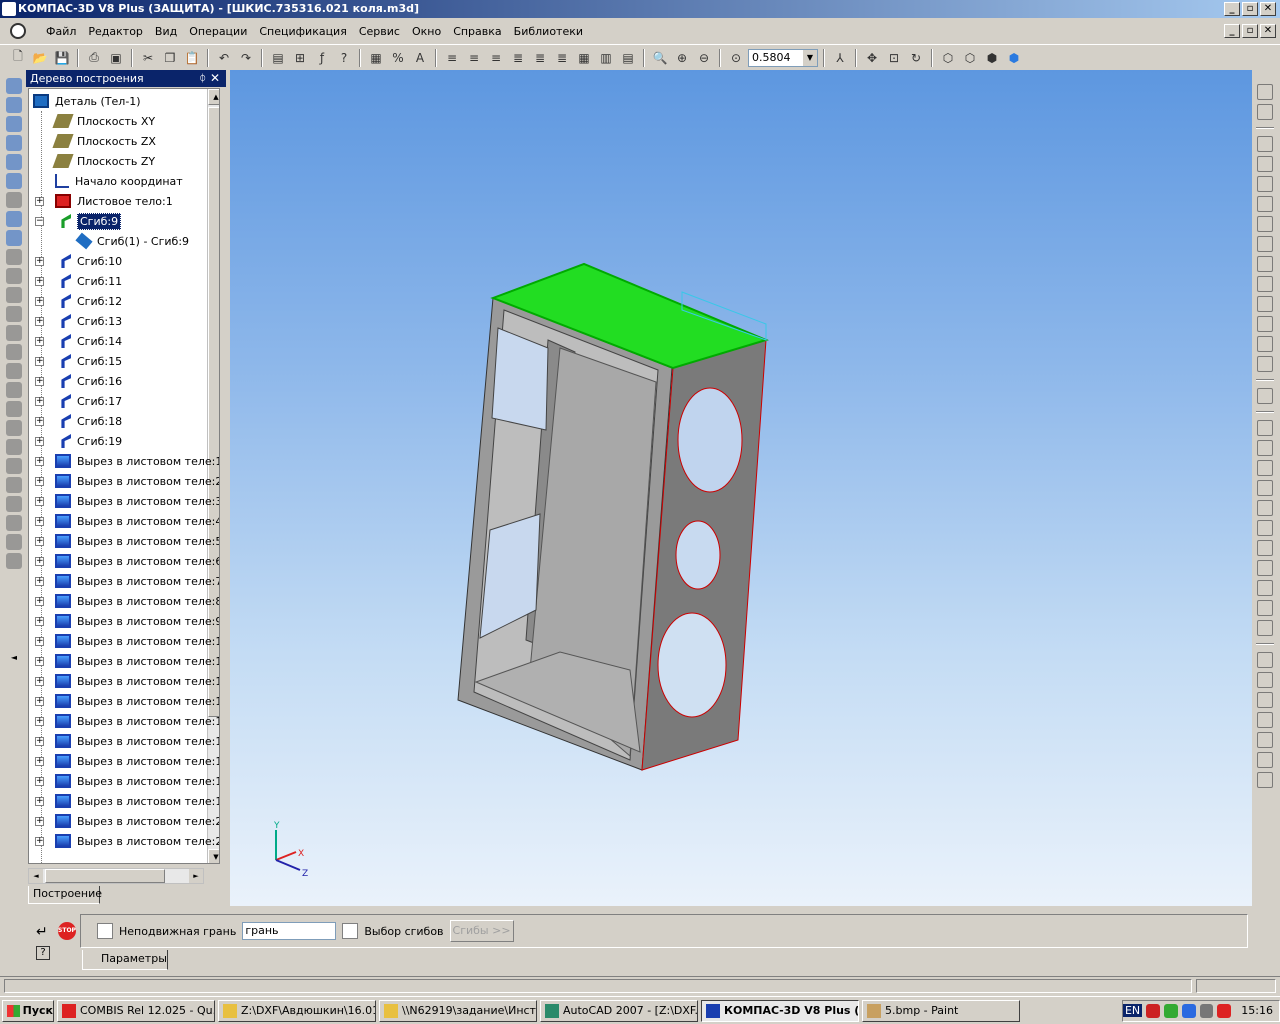 The image size is (1280, 1024). I want to click on menu-help: Справка, so click(477, 31).